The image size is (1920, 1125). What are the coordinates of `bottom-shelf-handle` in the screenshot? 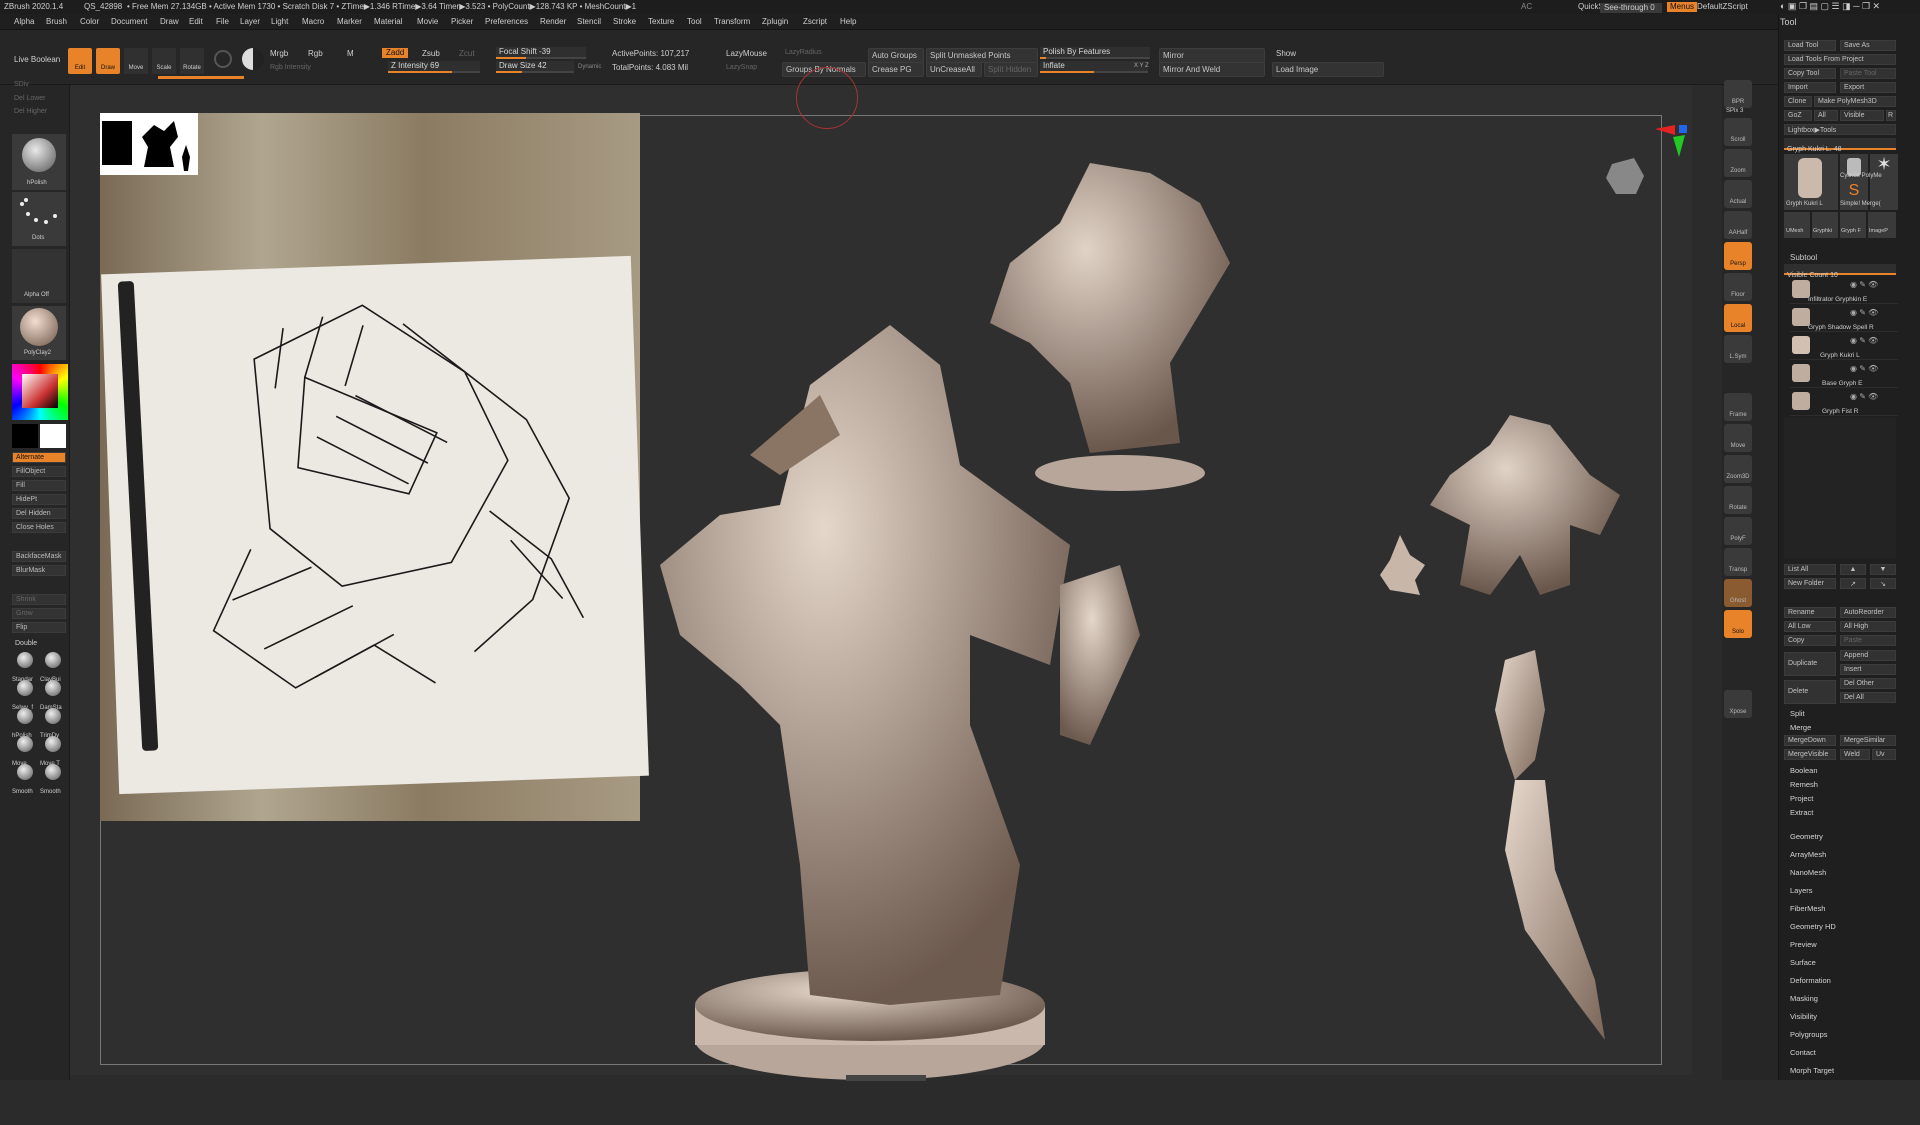 It's located at (886, 1078).